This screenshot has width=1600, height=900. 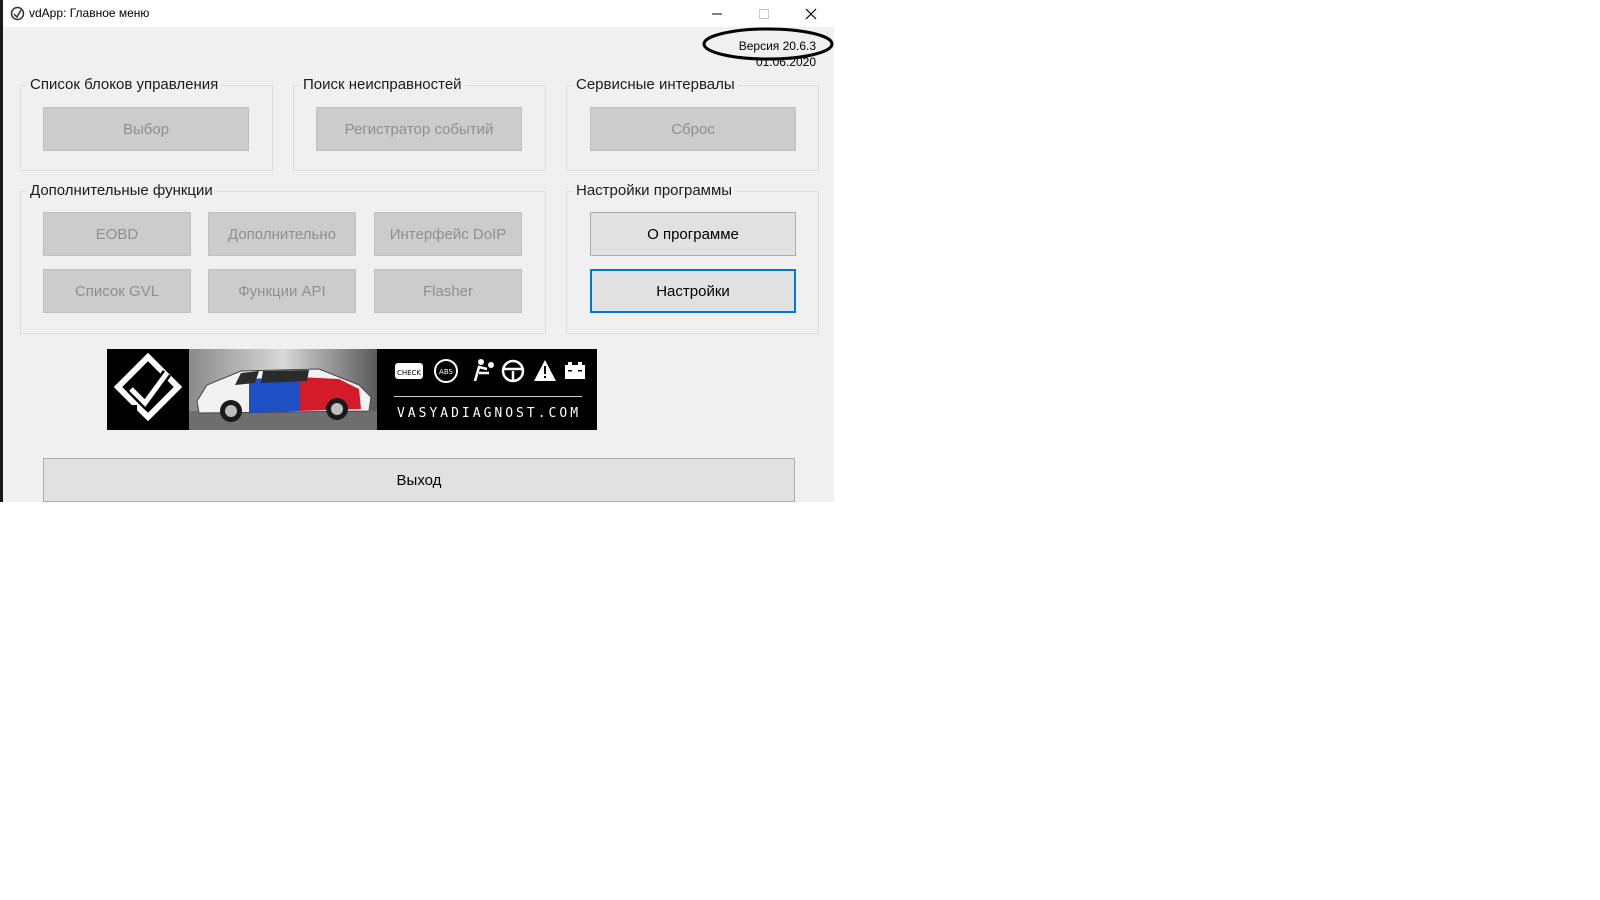 I want to click on maximize-icon, so click(x=764, y=14).